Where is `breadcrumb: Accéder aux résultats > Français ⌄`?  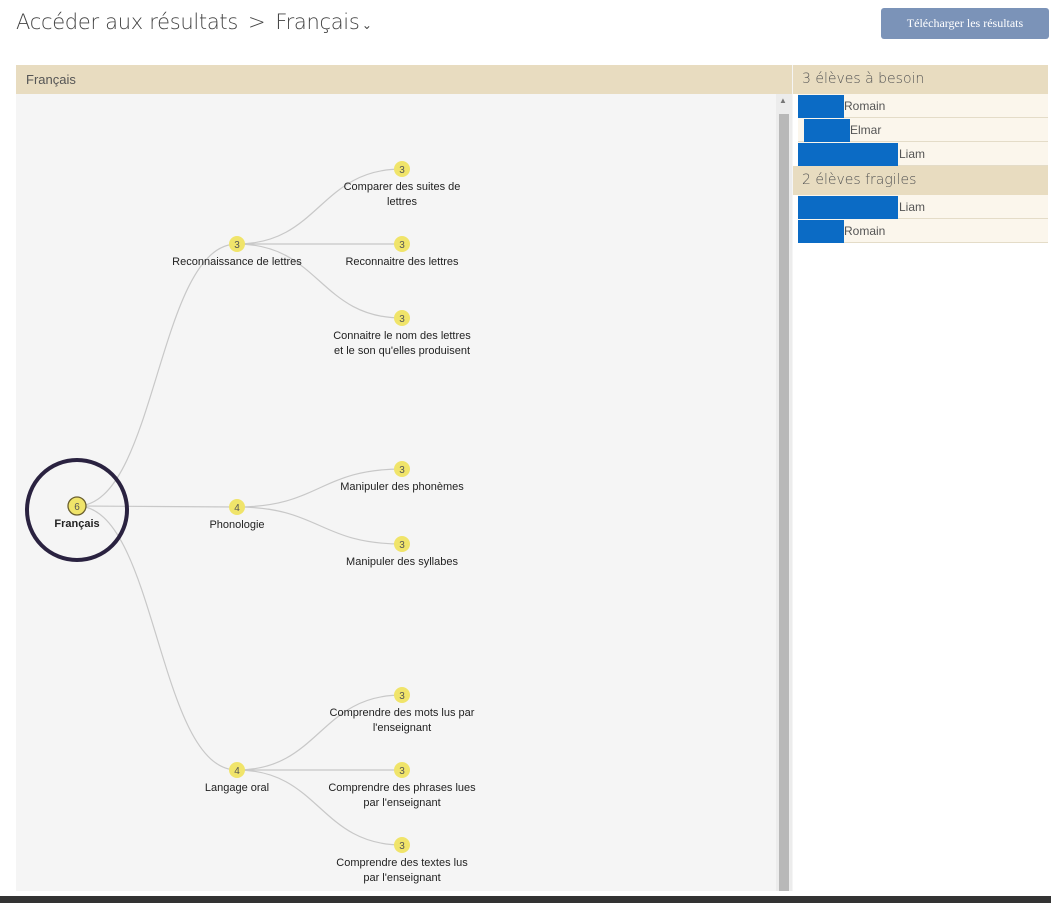 breadcrumb: Accéder aux résultats > Français ⌄ is located at coordinates (194, 22).